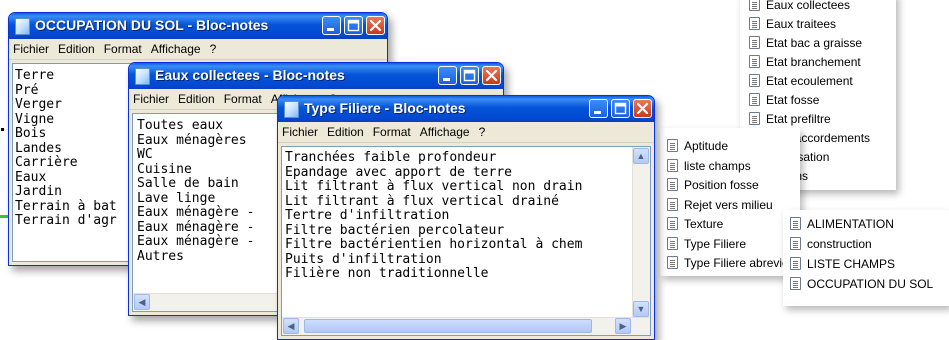  I want to click on horizontal-scrollbar: ◀ ▶, so click(466, 326).